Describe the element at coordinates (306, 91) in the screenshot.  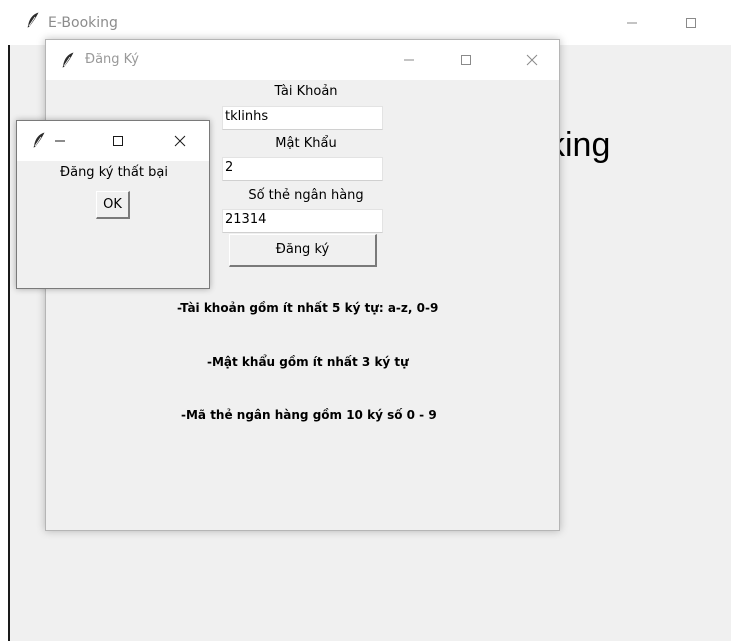
I see `username-label: Tài Khoản` at that location.